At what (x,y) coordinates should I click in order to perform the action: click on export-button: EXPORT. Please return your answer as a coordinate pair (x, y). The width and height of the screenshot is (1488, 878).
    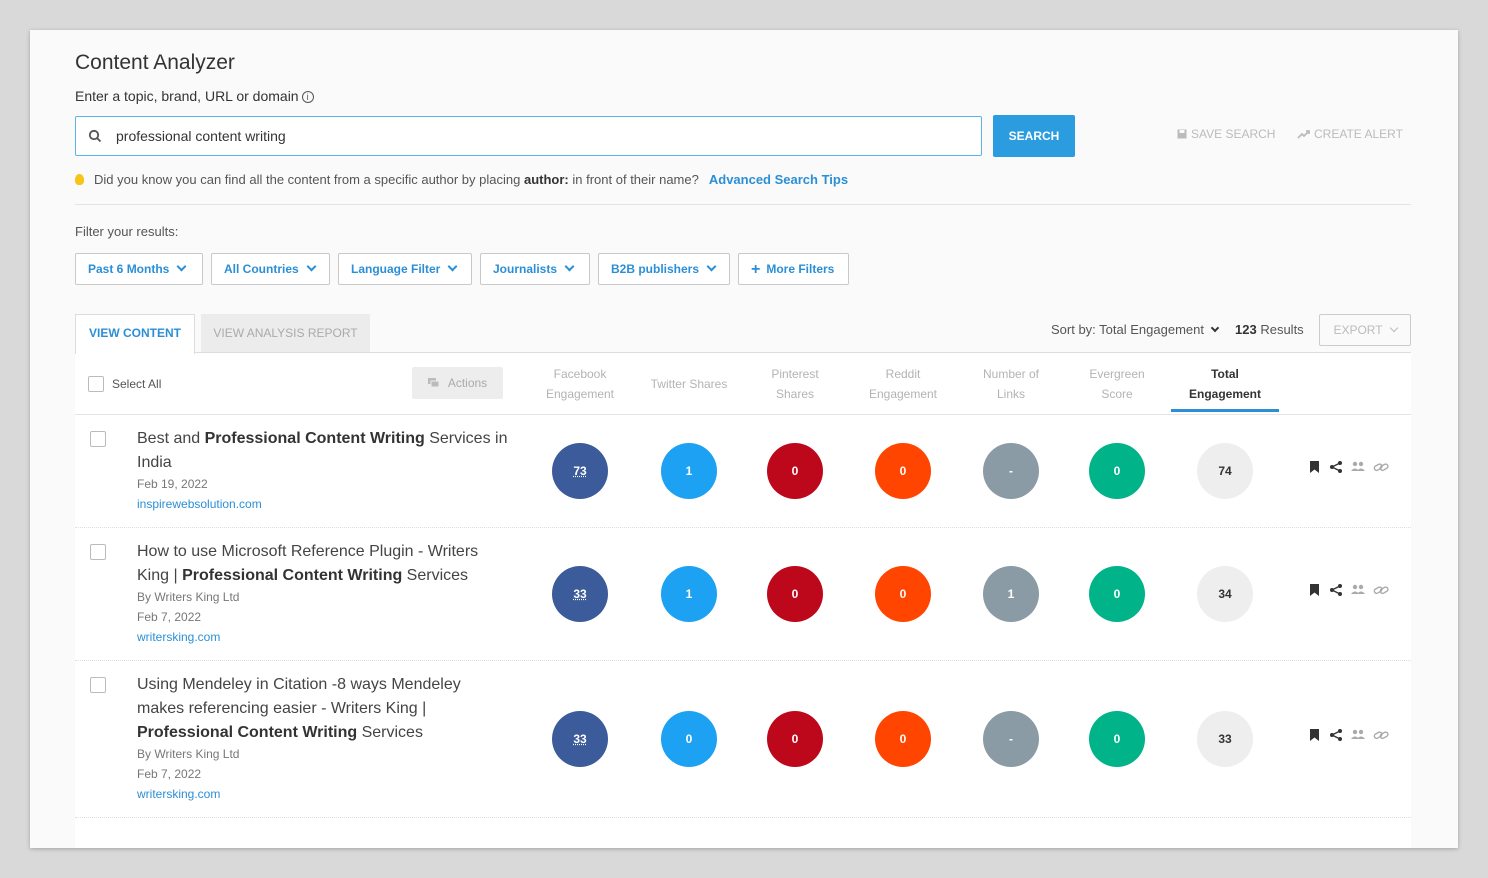
    Looking at the image, I should click on (1365, 330).